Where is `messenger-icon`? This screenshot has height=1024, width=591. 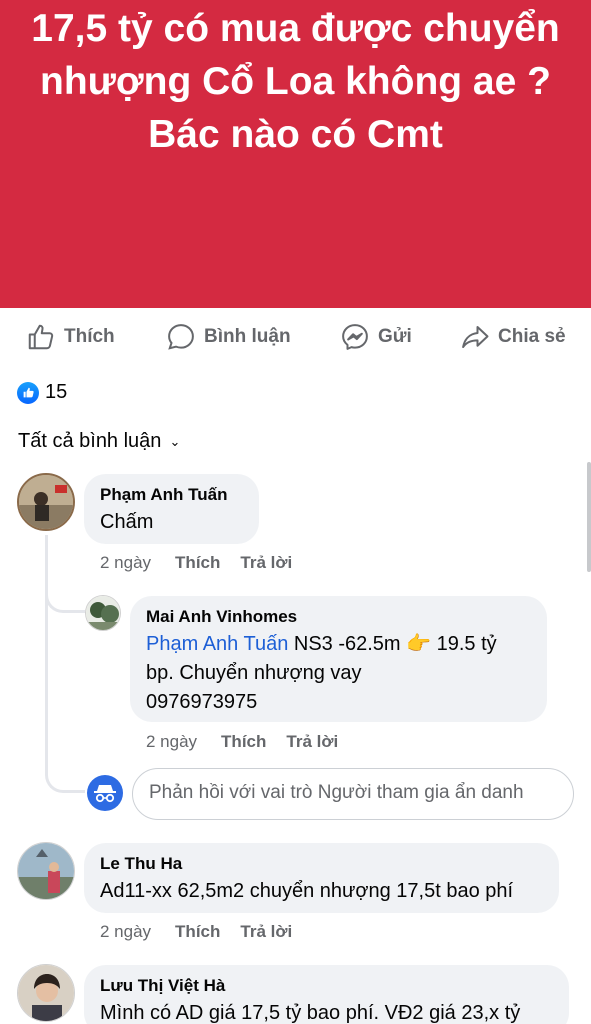
messenger-icon is located at coordinates (355, 337).